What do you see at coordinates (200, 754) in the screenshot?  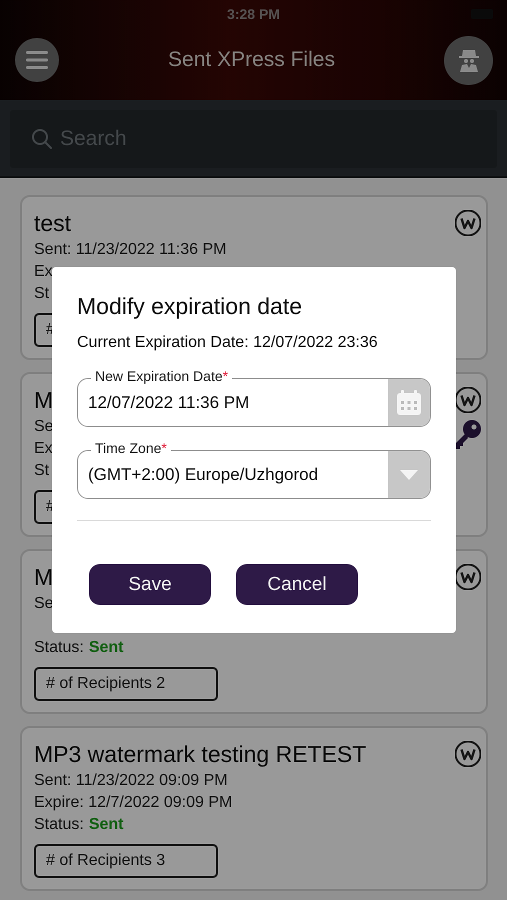 I see `file-title: MP3 watermark testing RETEST` at bounding box center [200, 754].